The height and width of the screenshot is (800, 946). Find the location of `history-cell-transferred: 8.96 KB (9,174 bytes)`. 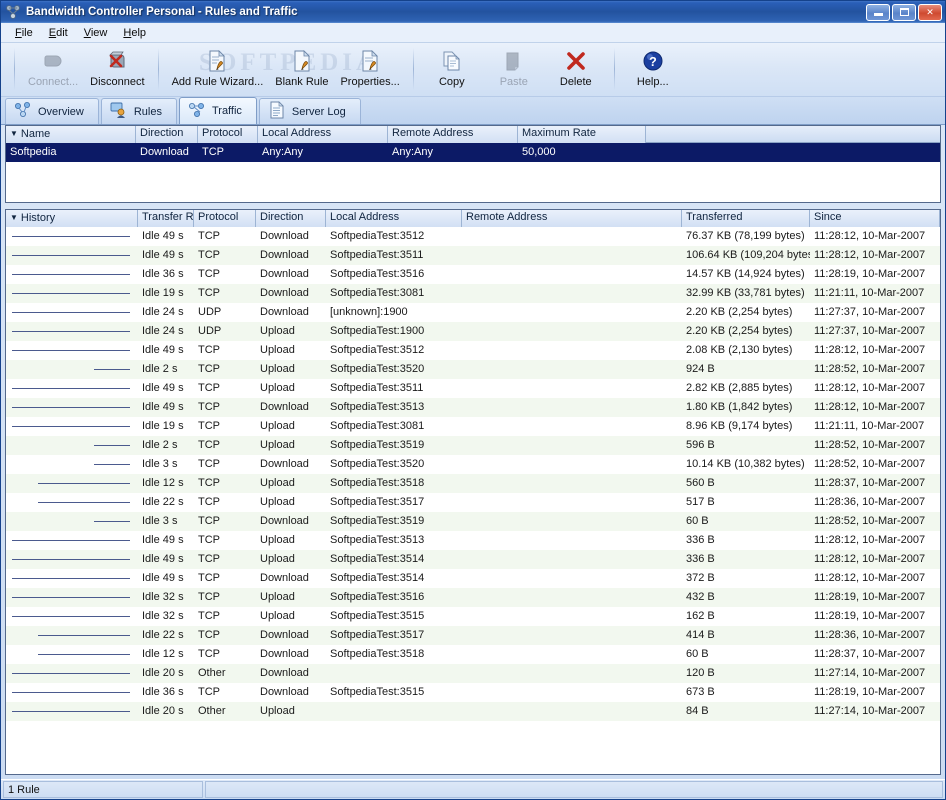

history-cell-transferred: 8.96 KB (9,174 bytes) is located at coordinates (739, 426).